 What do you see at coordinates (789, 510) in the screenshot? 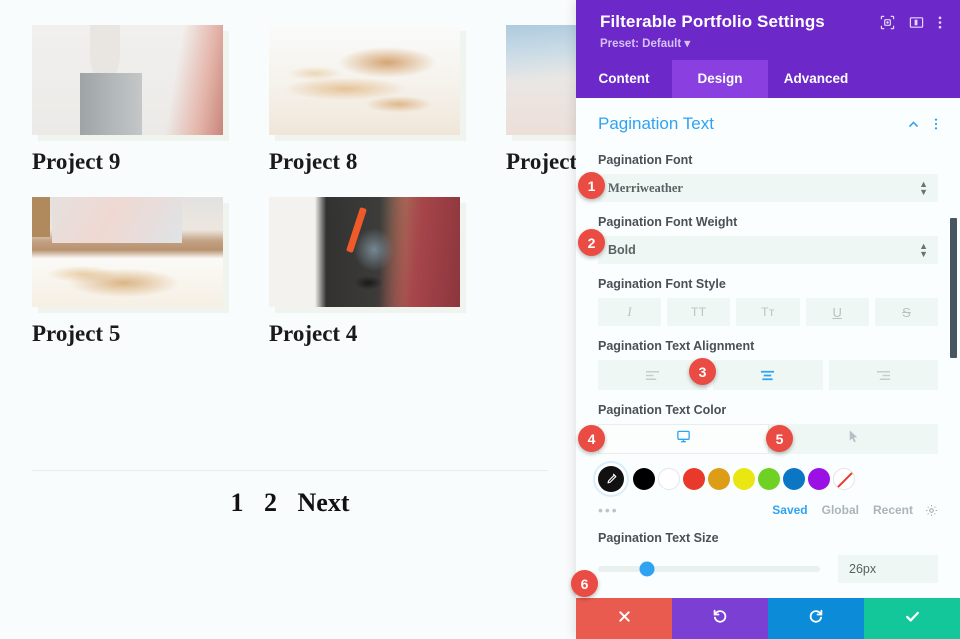
I see `color-tab-saved: Saved` at bounding box center [789, 510].